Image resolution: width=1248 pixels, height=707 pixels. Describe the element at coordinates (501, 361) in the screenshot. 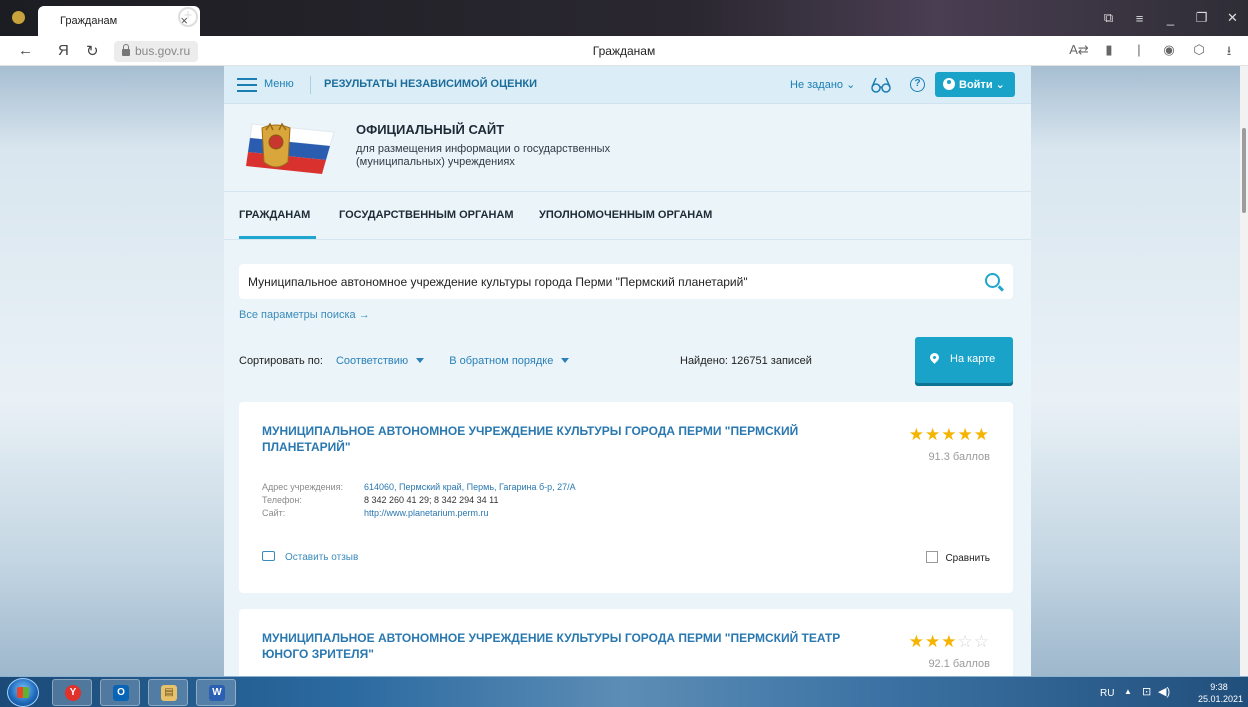

I see `sort-order-value: В обратном порядке` at that location.